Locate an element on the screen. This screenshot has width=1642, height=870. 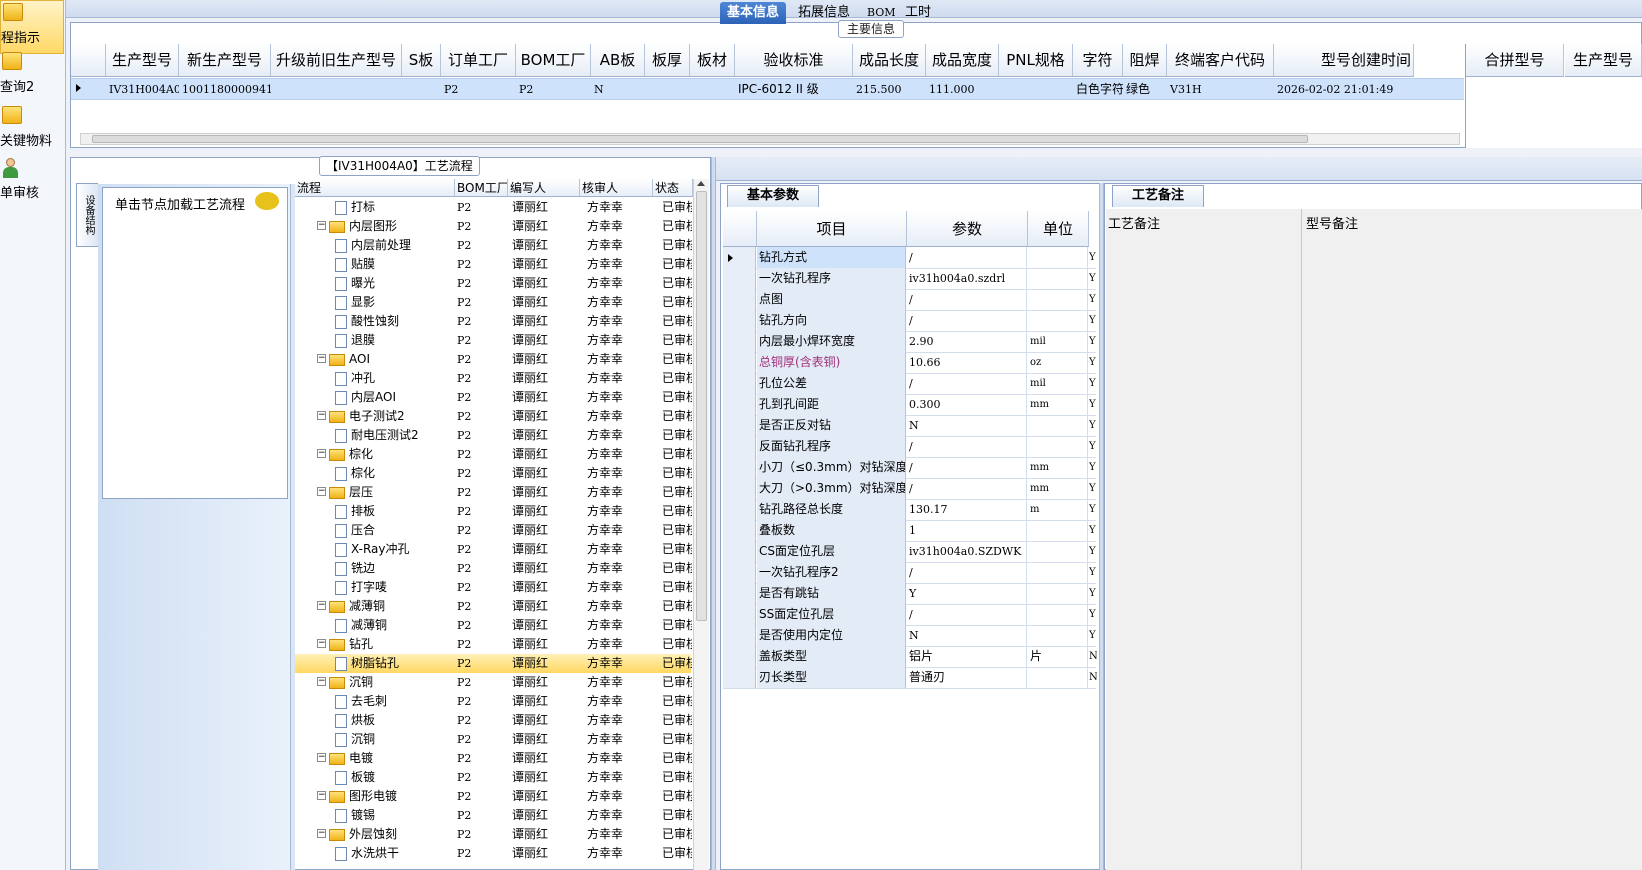
param-value-cell: 2.90 is located at coordinates (967, 341).